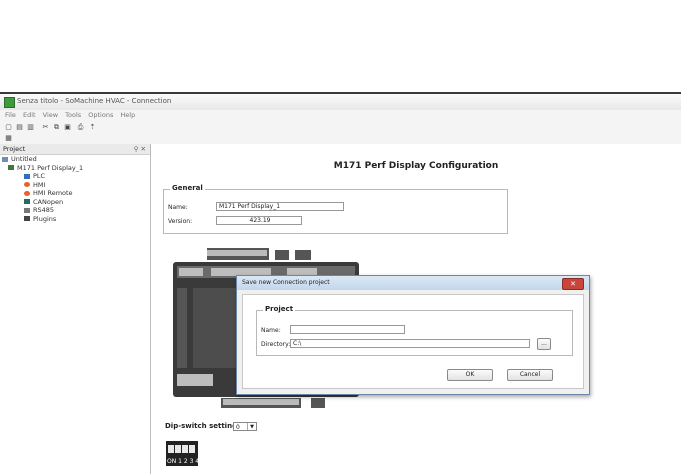  I want to click on copy-icon: ⧉, so click(56, 127).